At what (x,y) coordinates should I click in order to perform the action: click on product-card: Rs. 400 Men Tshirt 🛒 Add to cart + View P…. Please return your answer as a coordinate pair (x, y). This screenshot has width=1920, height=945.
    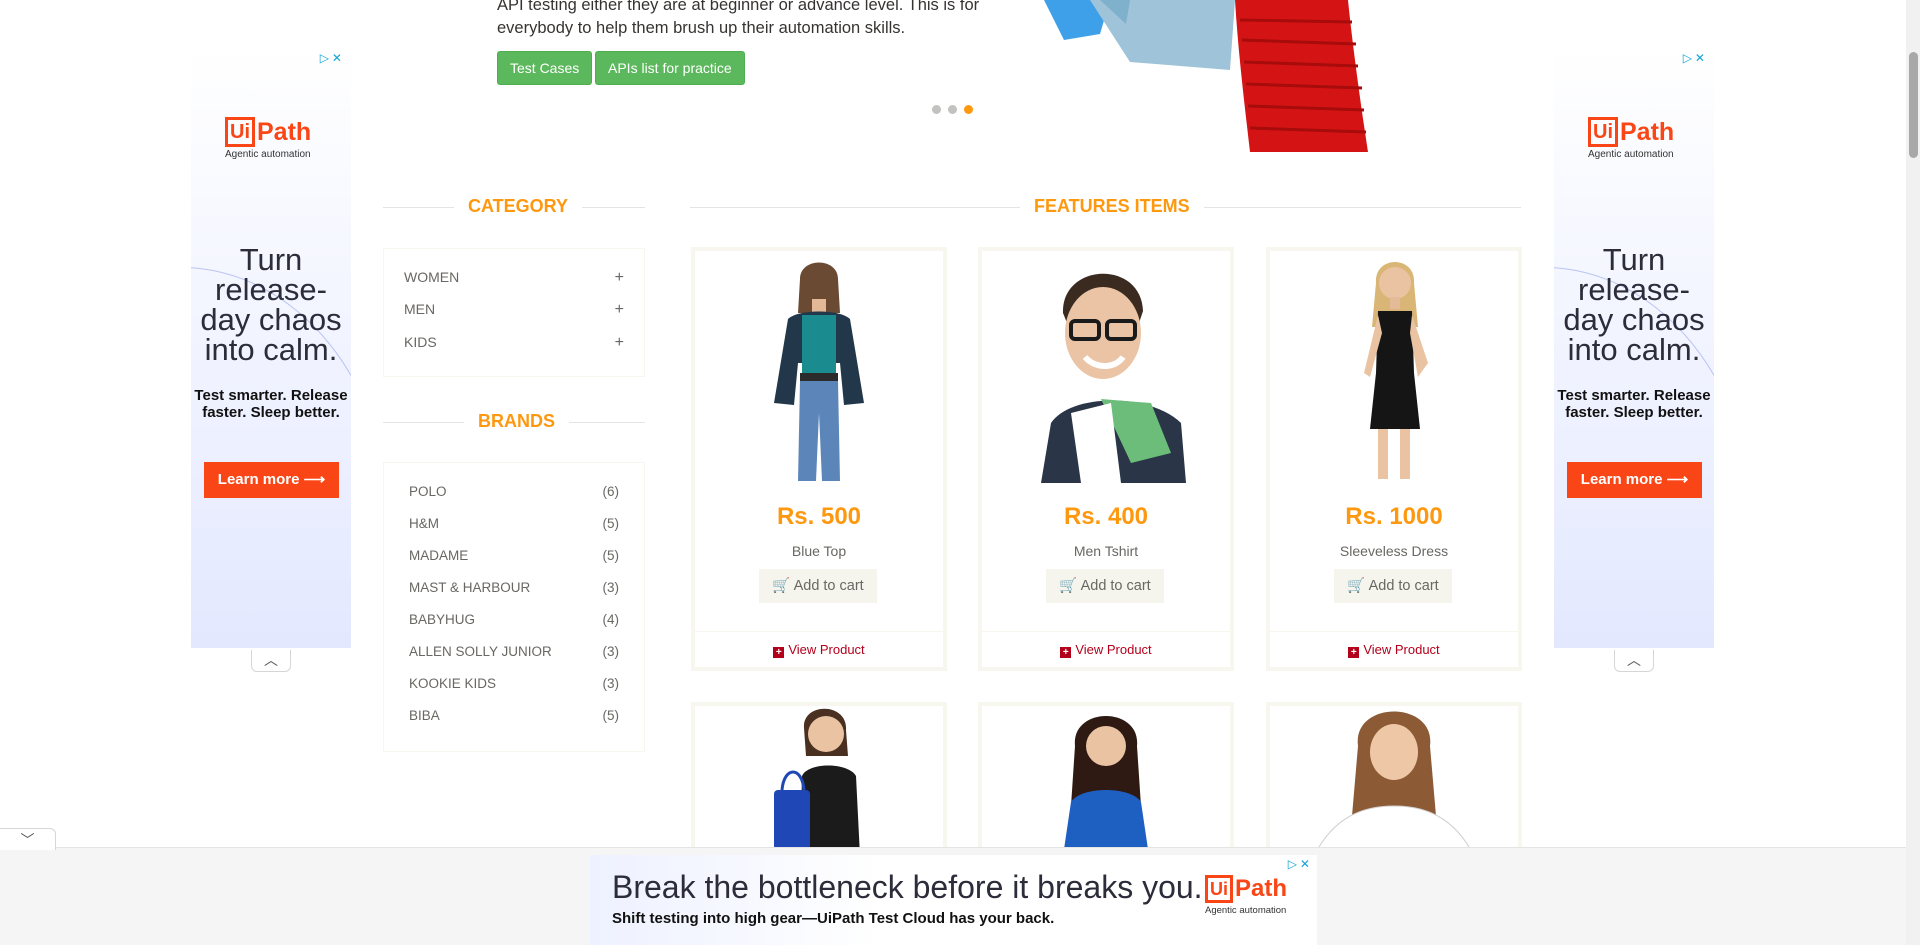
    Looking at the image, I should click on (1106, 459).